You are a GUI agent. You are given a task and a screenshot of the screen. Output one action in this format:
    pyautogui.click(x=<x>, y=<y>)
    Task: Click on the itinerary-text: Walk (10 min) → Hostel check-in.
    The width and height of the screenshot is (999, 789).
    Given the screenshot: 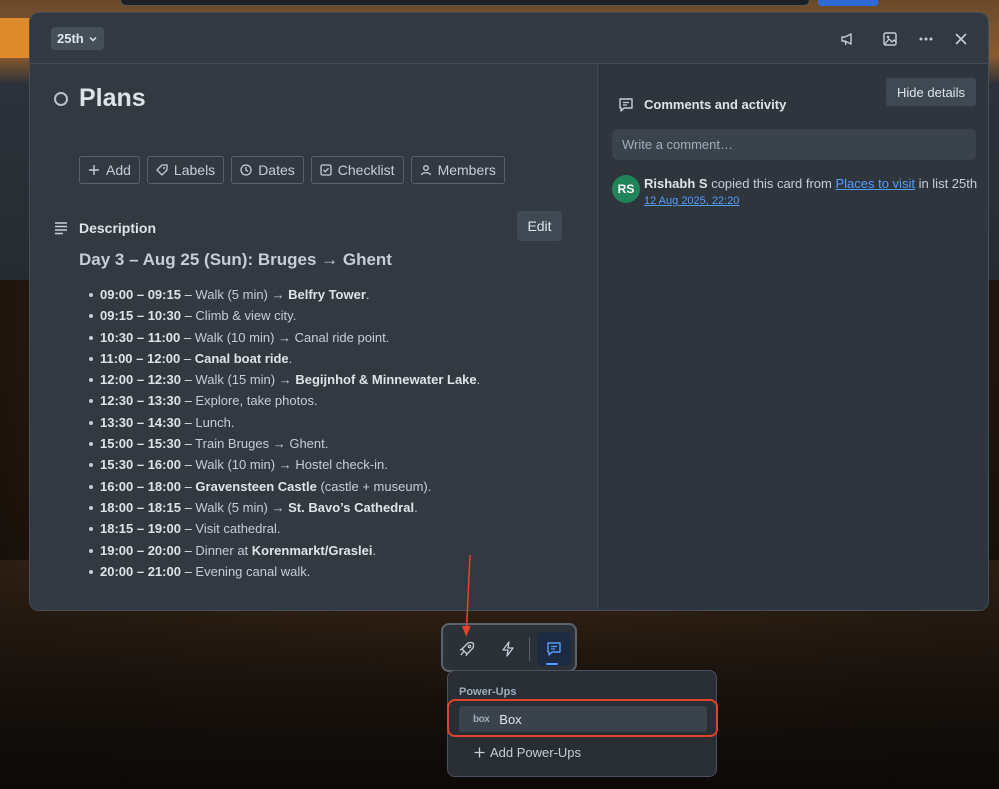 What is the action you would take?
    pyautogui.click(x=291, y=465)
    